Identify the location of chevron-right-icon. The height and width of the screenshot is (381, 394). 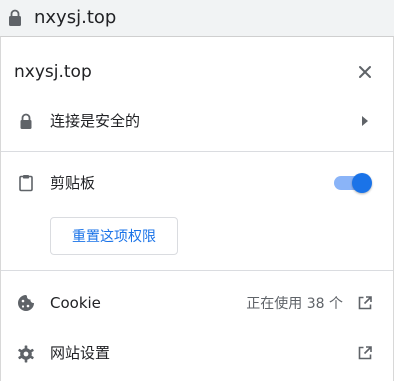
(365, 121).